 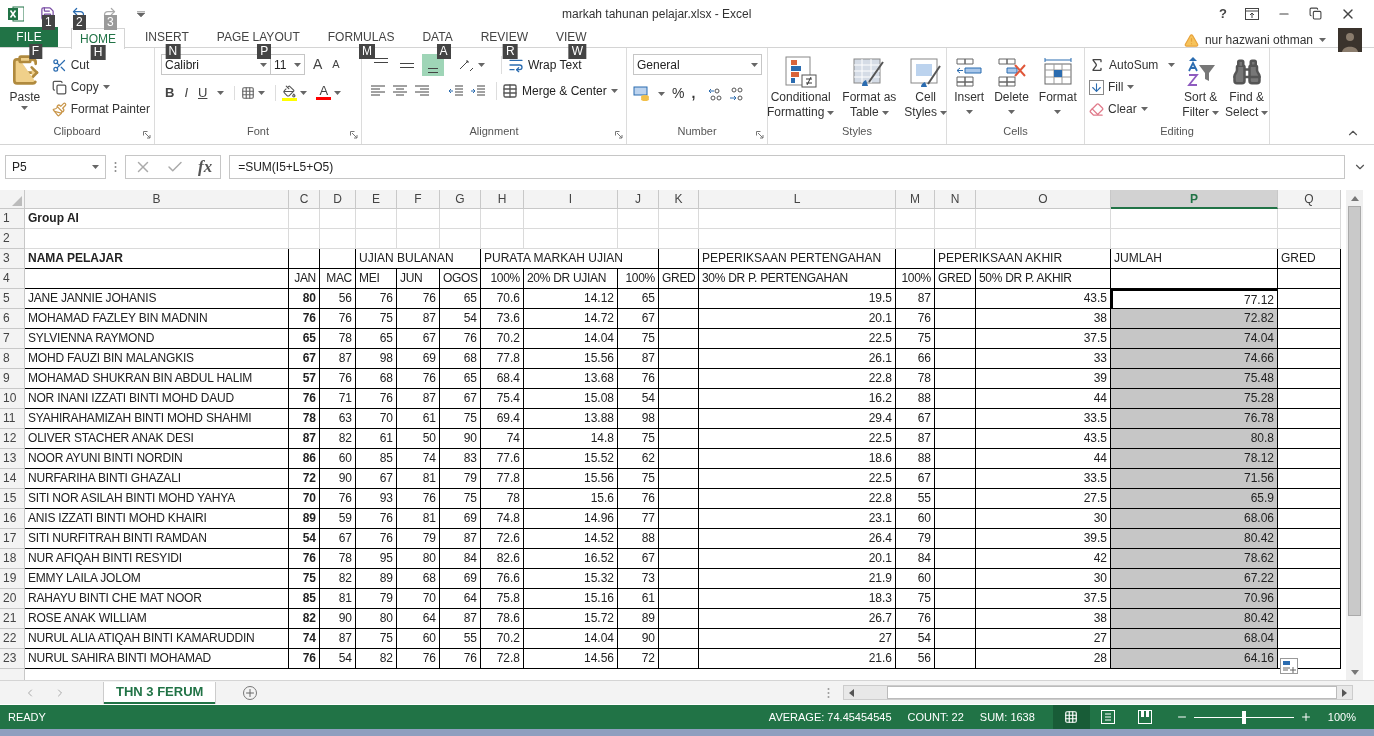 What do you see at coordinates (304, 199) in the screenshot?
I see `column-header: C` at bounding box center [304, 199].